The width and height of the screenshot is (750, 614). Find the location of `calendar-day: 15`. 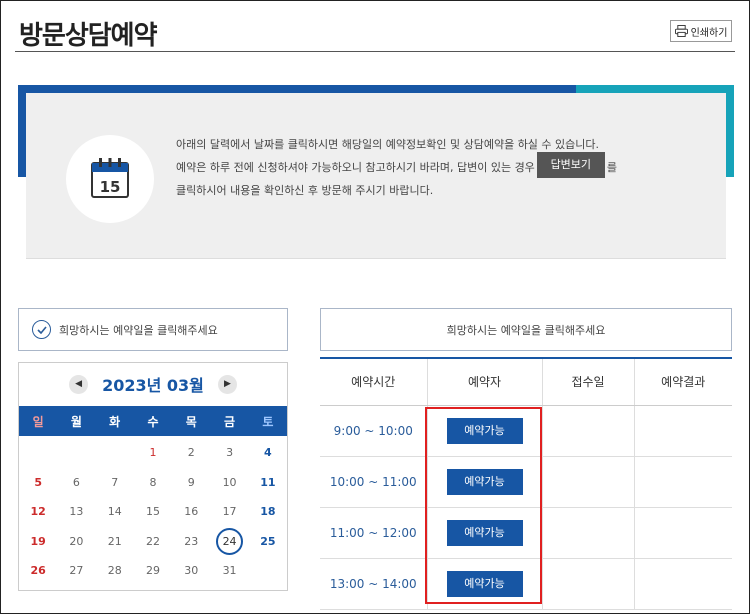

calendar-day: 15 is located at coordinates (153, 512).